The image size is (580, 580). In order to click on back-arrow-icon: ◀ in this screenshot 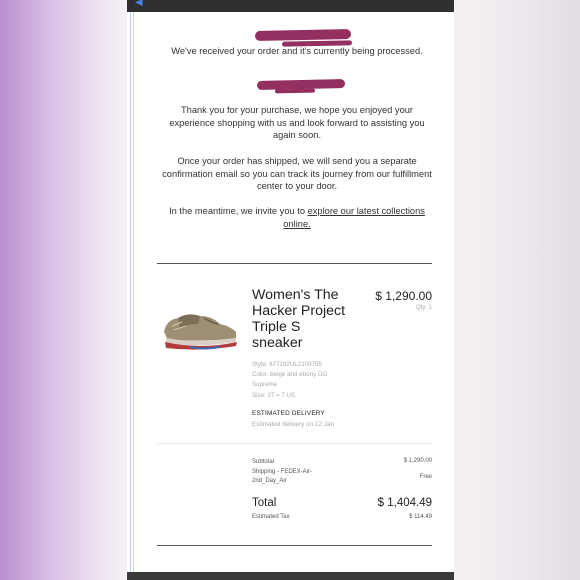, I will do `click(139, 4)`.